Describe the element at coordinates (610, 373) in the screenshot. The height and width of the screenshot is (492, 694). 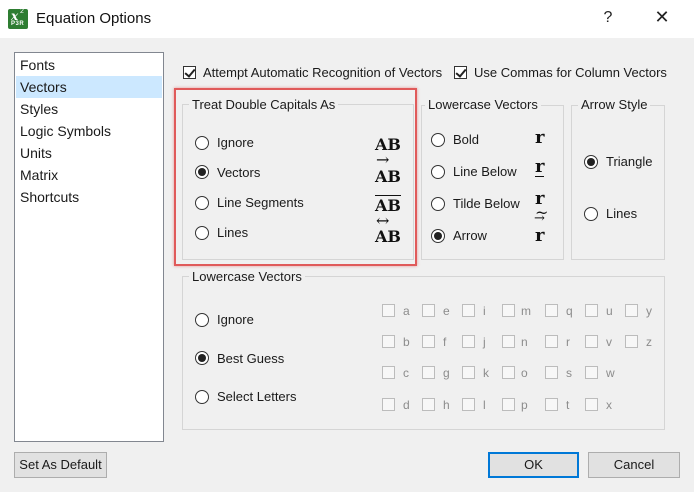
I see `letter-w-label: w` at that location.